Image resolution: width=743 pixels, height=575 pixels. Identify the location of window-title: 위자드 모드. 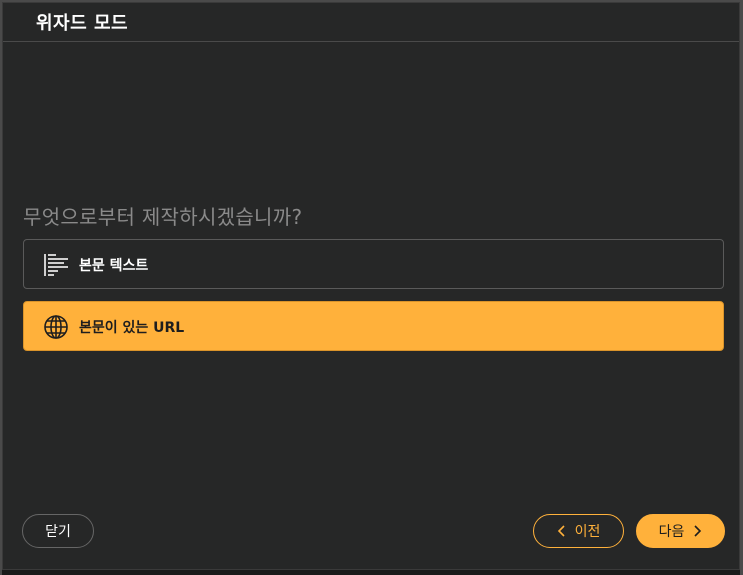
(82, 23).